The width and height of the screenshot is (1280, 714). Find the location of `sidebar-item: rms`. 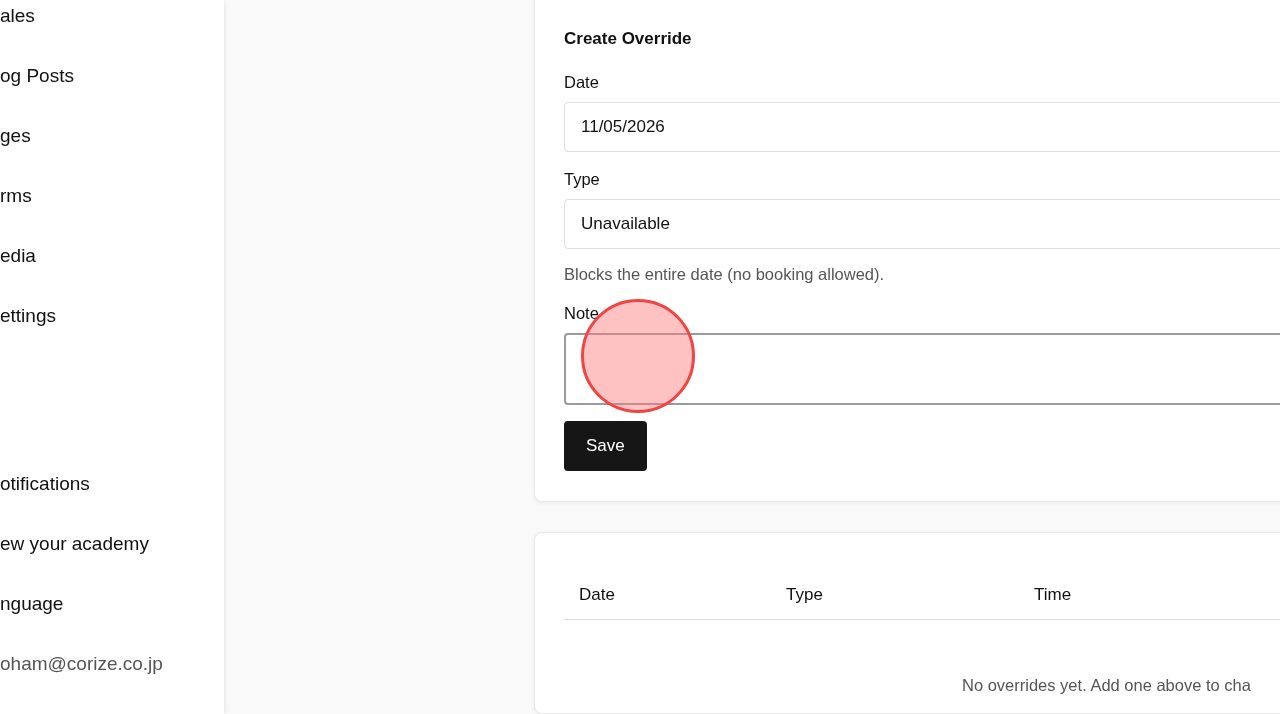

sidebar-item: rms is located at coordinates (112, 196).